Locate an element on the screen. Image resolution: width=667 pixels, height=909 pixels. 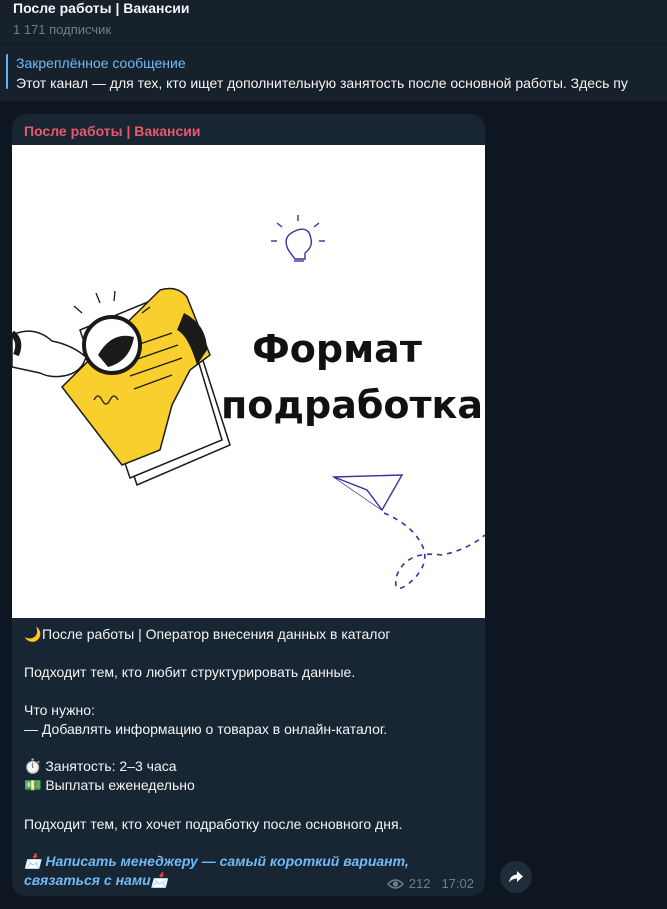
message-author: После работы | Вакансии is located at coordinates (112, 131).